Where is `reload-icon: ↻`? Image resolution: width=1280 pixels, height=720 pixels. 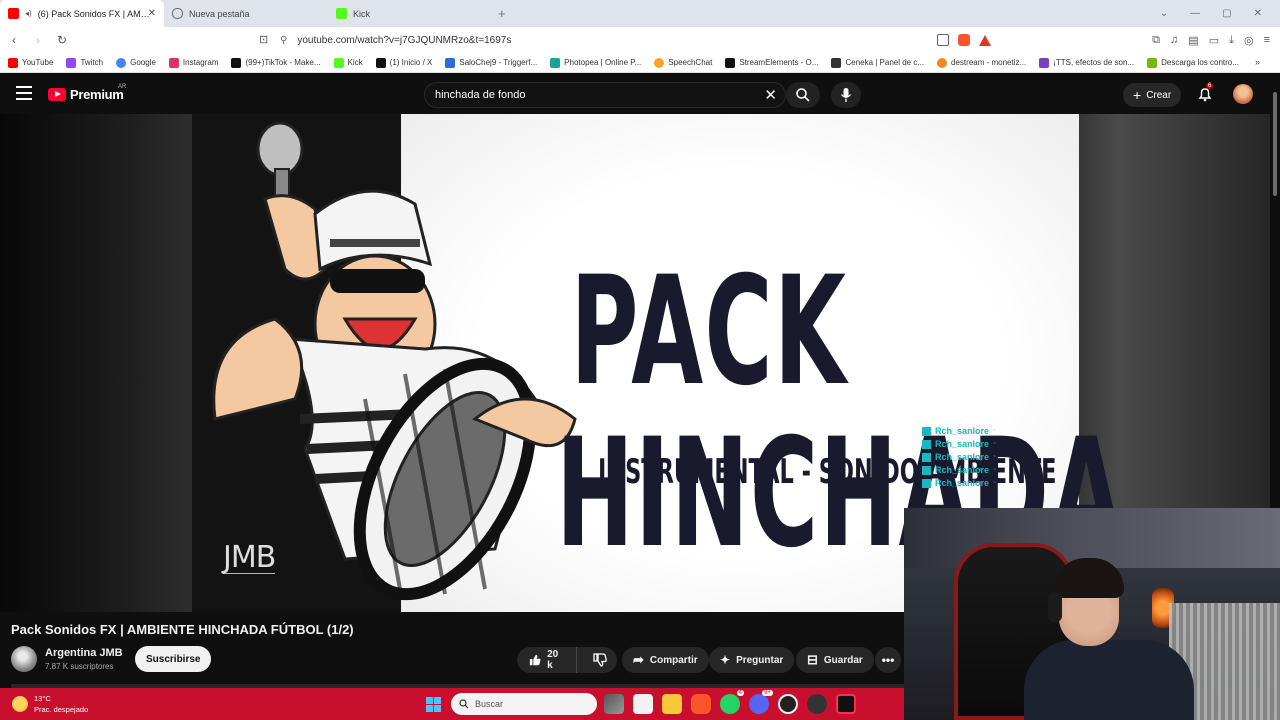
reload-icon: ↻ is located at coordinates (62, 40).